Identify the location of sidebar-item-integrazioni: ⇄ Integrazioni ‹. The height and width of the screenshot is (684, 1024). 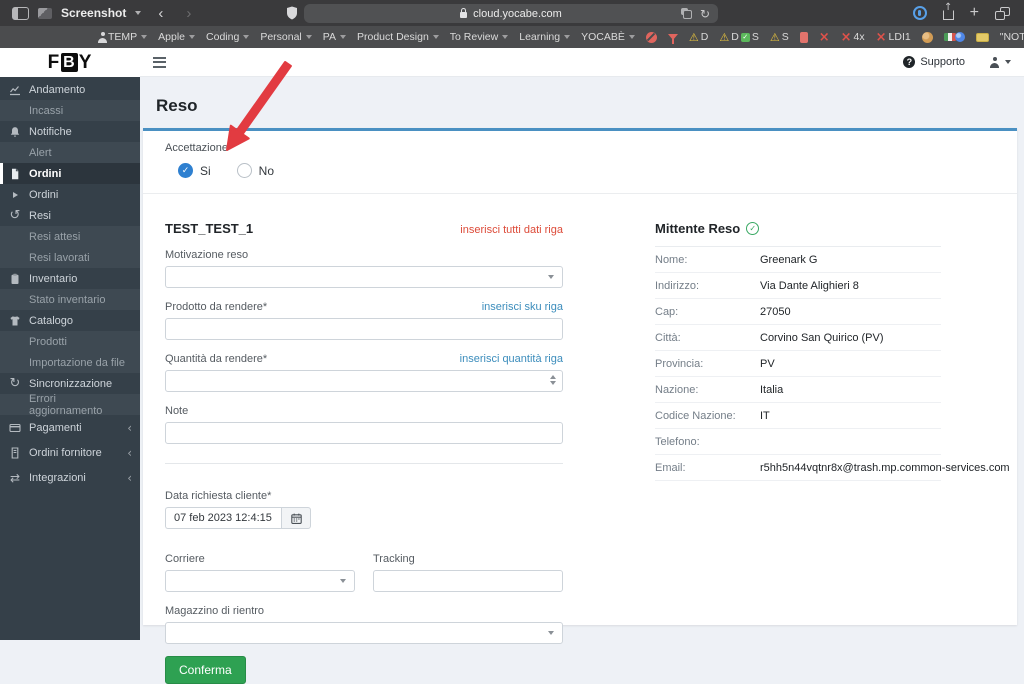
(70, 477).